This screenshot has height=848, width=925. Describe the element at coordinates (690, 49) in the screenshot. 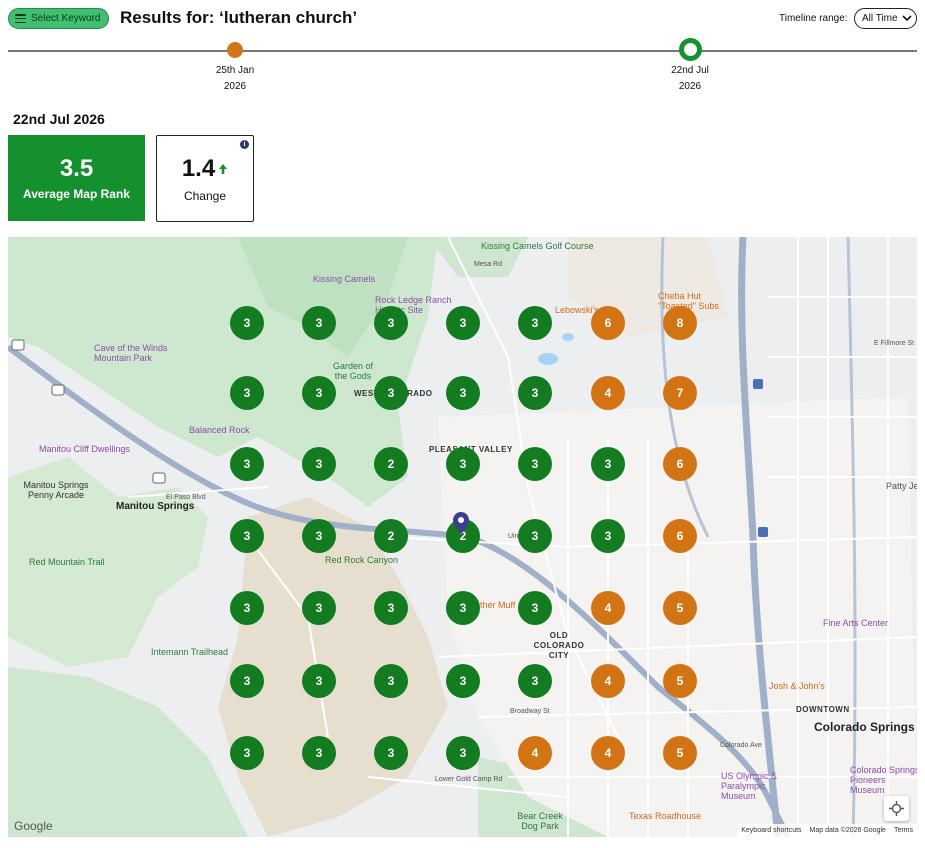

I see `timeline-point-jul` at that location.